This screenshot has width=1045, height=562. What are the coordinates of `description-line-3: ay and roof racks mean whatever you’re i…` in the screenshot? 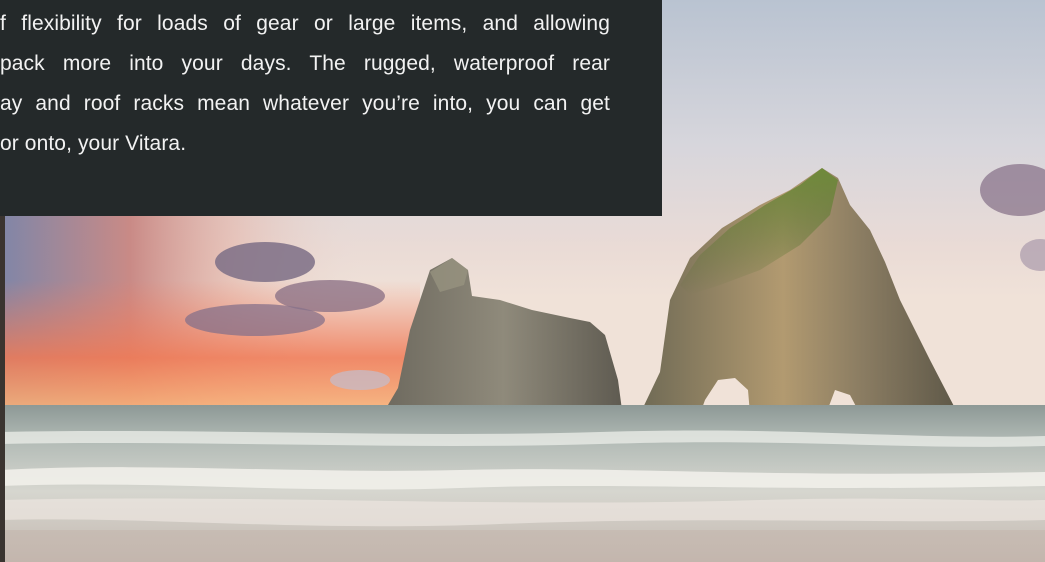 It's located at (305, 103).